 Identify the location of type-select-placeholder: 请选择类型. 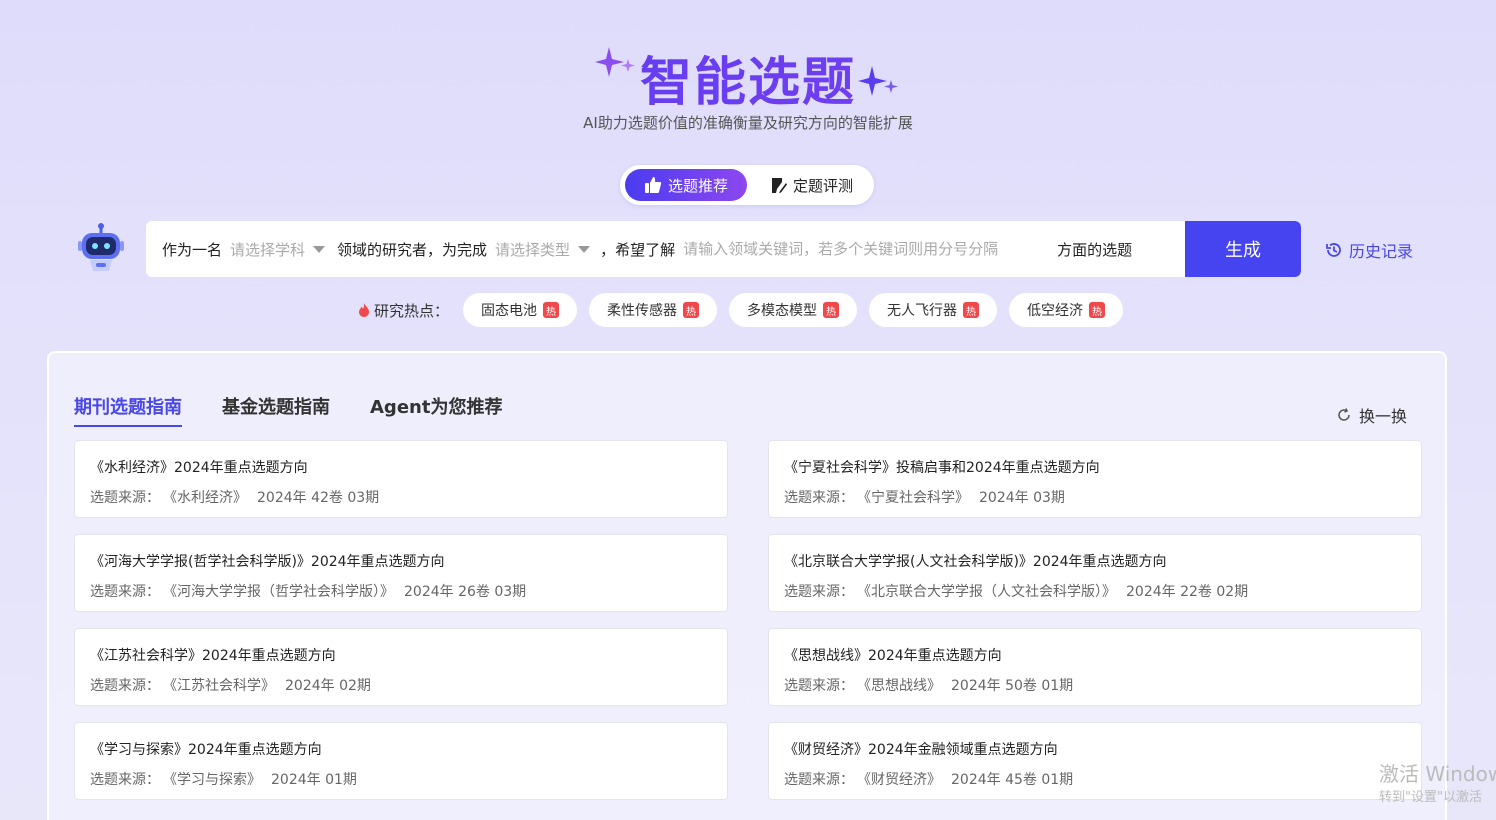
(533, 249).